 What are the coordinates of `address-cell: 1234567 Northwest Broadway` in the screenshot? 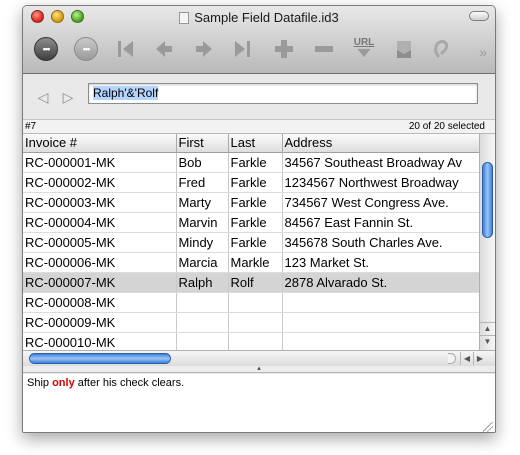 It's located at (380, 182).